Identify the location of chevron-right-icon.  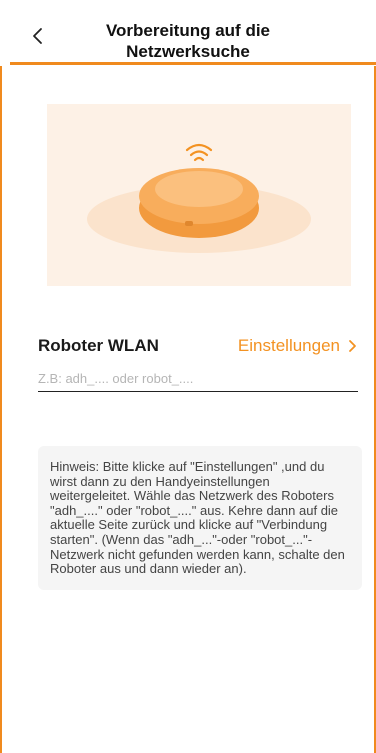
(352, 346).